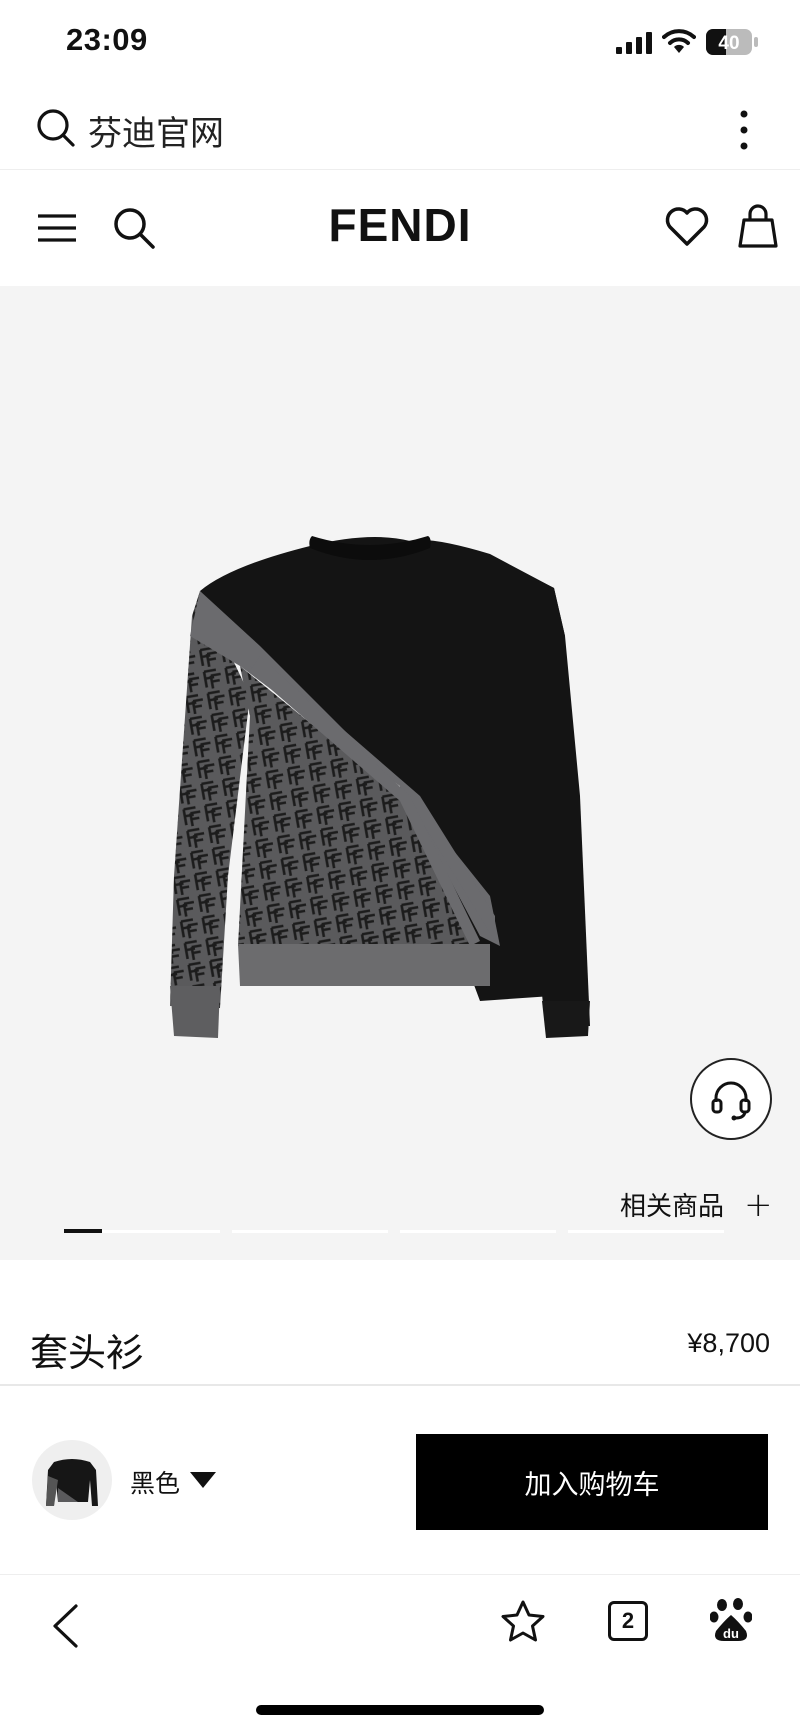 This screenshot has height=1732, width=800. What do you see at coordinates (400, 127) in the screenshot?
I see `browser-address-bar: 芬迪官网` at bounding box center [400, 127].